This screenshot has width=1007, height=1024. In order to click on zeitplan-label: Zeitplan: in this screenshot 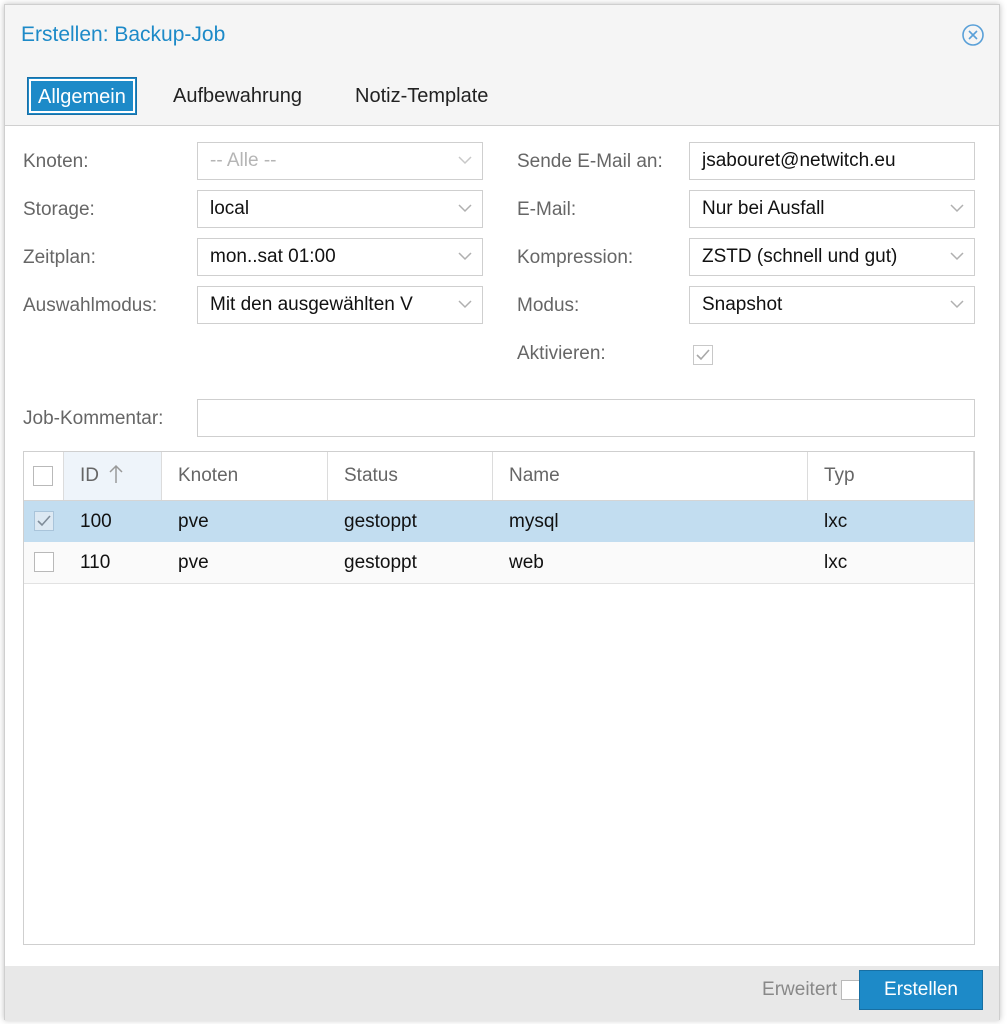, I will do `click(59, 257)`.